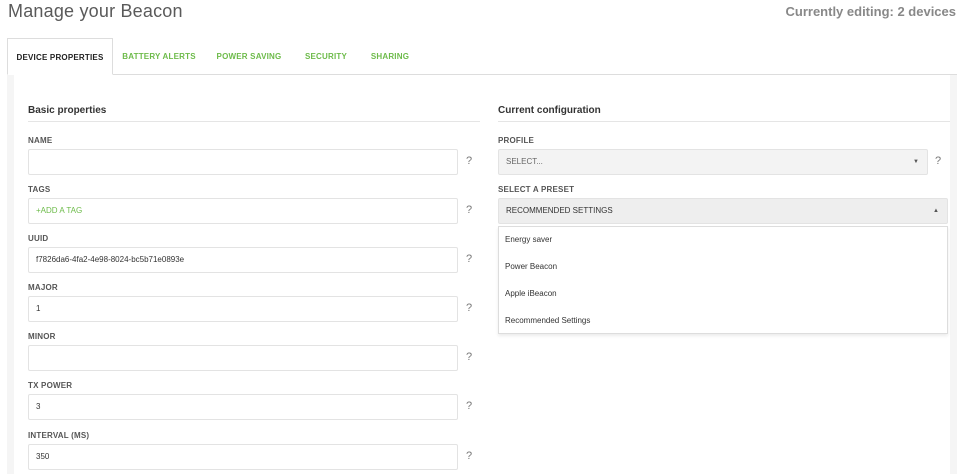  What do you see at coordinates (38, 238) in the screenshot?
I see `uuid-label: UUID` at bounding box center [38, 238].